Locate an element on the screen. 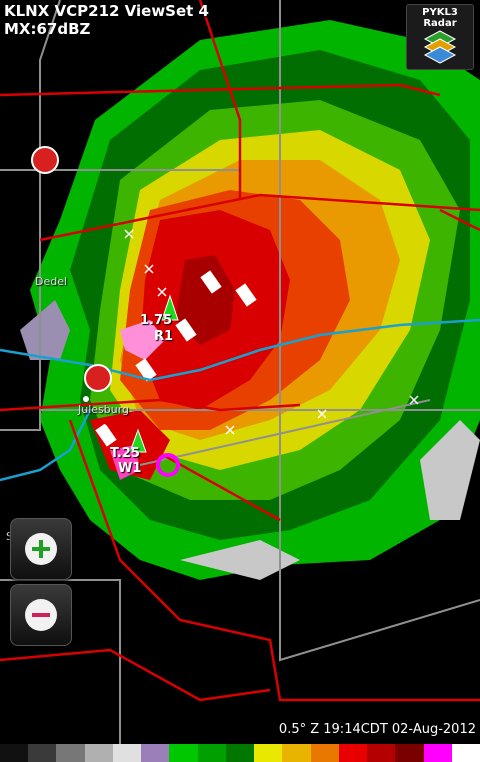 The image size is (480, 762). app-logo-button: PYKL3 Radar is located at coordinates (440, 37).